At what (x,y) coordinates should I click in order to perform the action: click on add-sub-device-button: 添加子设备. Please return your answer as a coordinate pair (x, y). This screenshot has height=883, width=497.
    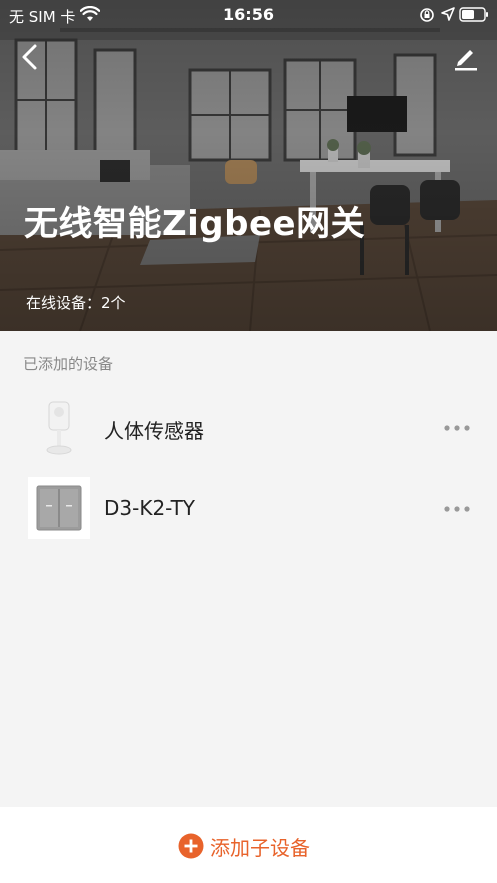
    Looking at the image, I should click on (244, 846).